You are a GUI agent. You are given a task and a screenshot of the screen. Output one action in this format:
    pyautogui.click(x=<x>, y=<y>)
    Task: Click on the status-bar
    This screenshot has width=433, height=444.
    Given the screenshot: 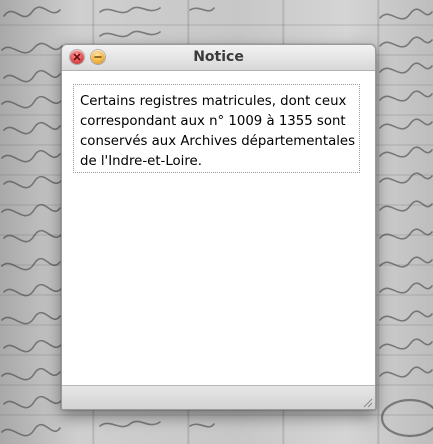 What is the action you would take?
    pyautogui.click(x=218, y=397)
    